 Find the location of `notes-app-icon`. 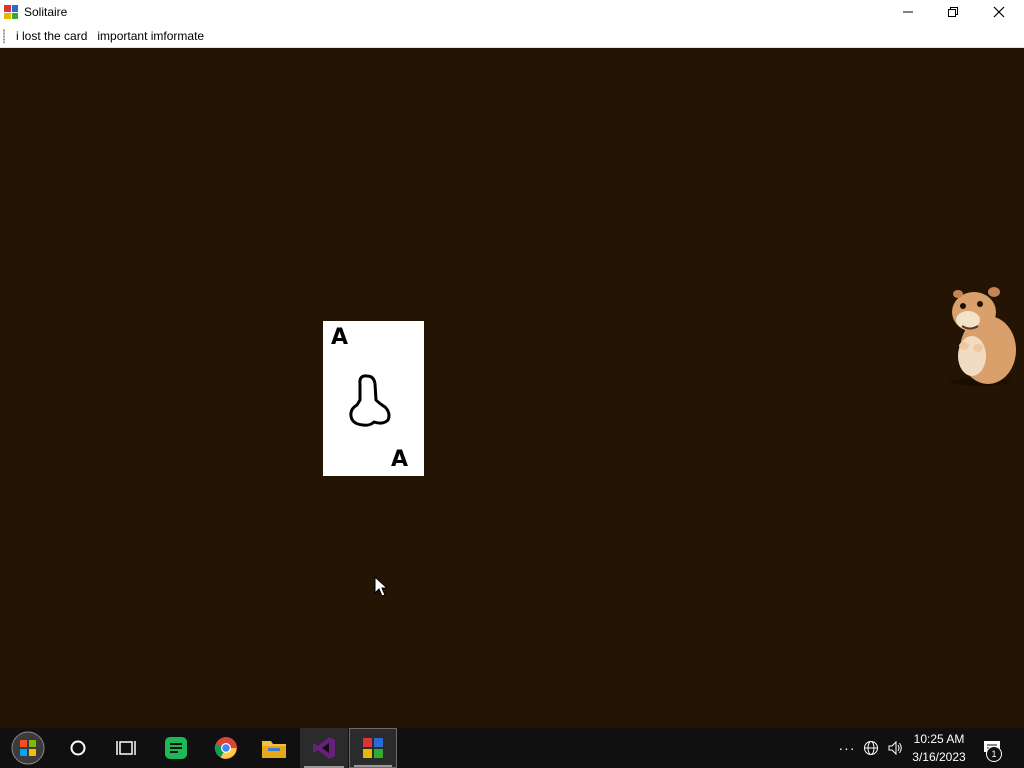

notes-app-icon is located at coordinates (176, 748).